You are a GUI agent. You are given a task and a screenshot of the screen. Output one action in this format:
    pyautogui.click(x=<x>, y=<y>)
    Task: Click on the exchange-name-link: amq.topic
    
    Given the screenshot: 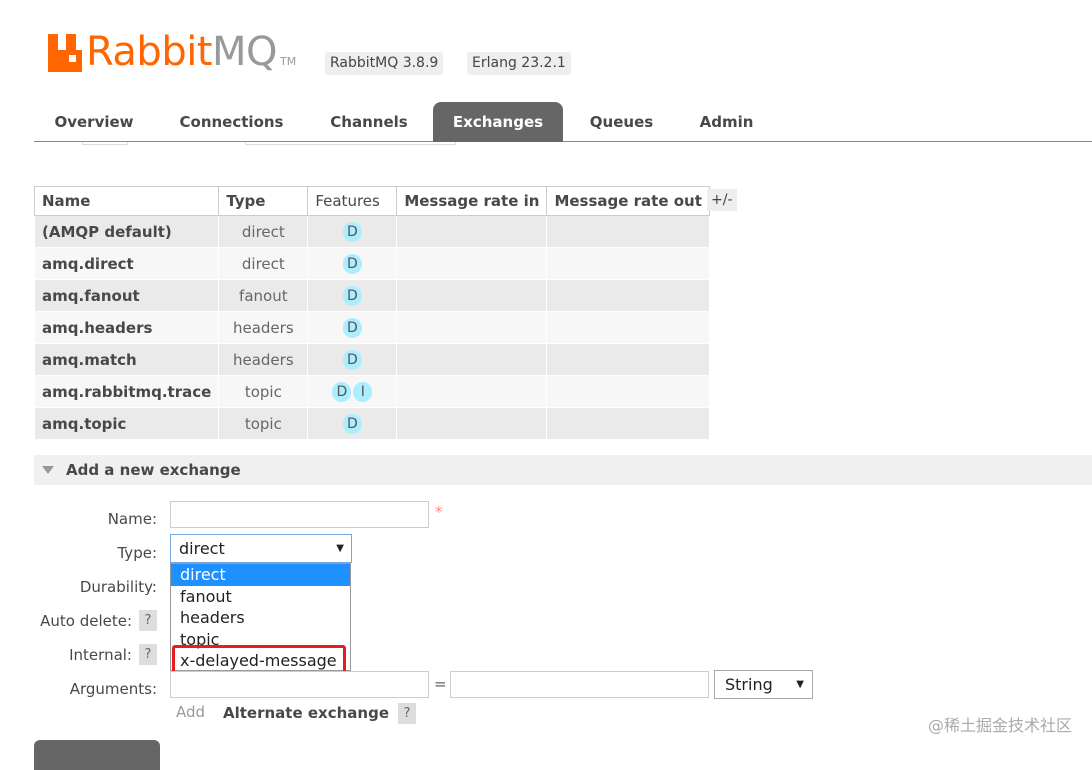 What is the action you would take?
    pyautogui.click(x=126, y=423)
    